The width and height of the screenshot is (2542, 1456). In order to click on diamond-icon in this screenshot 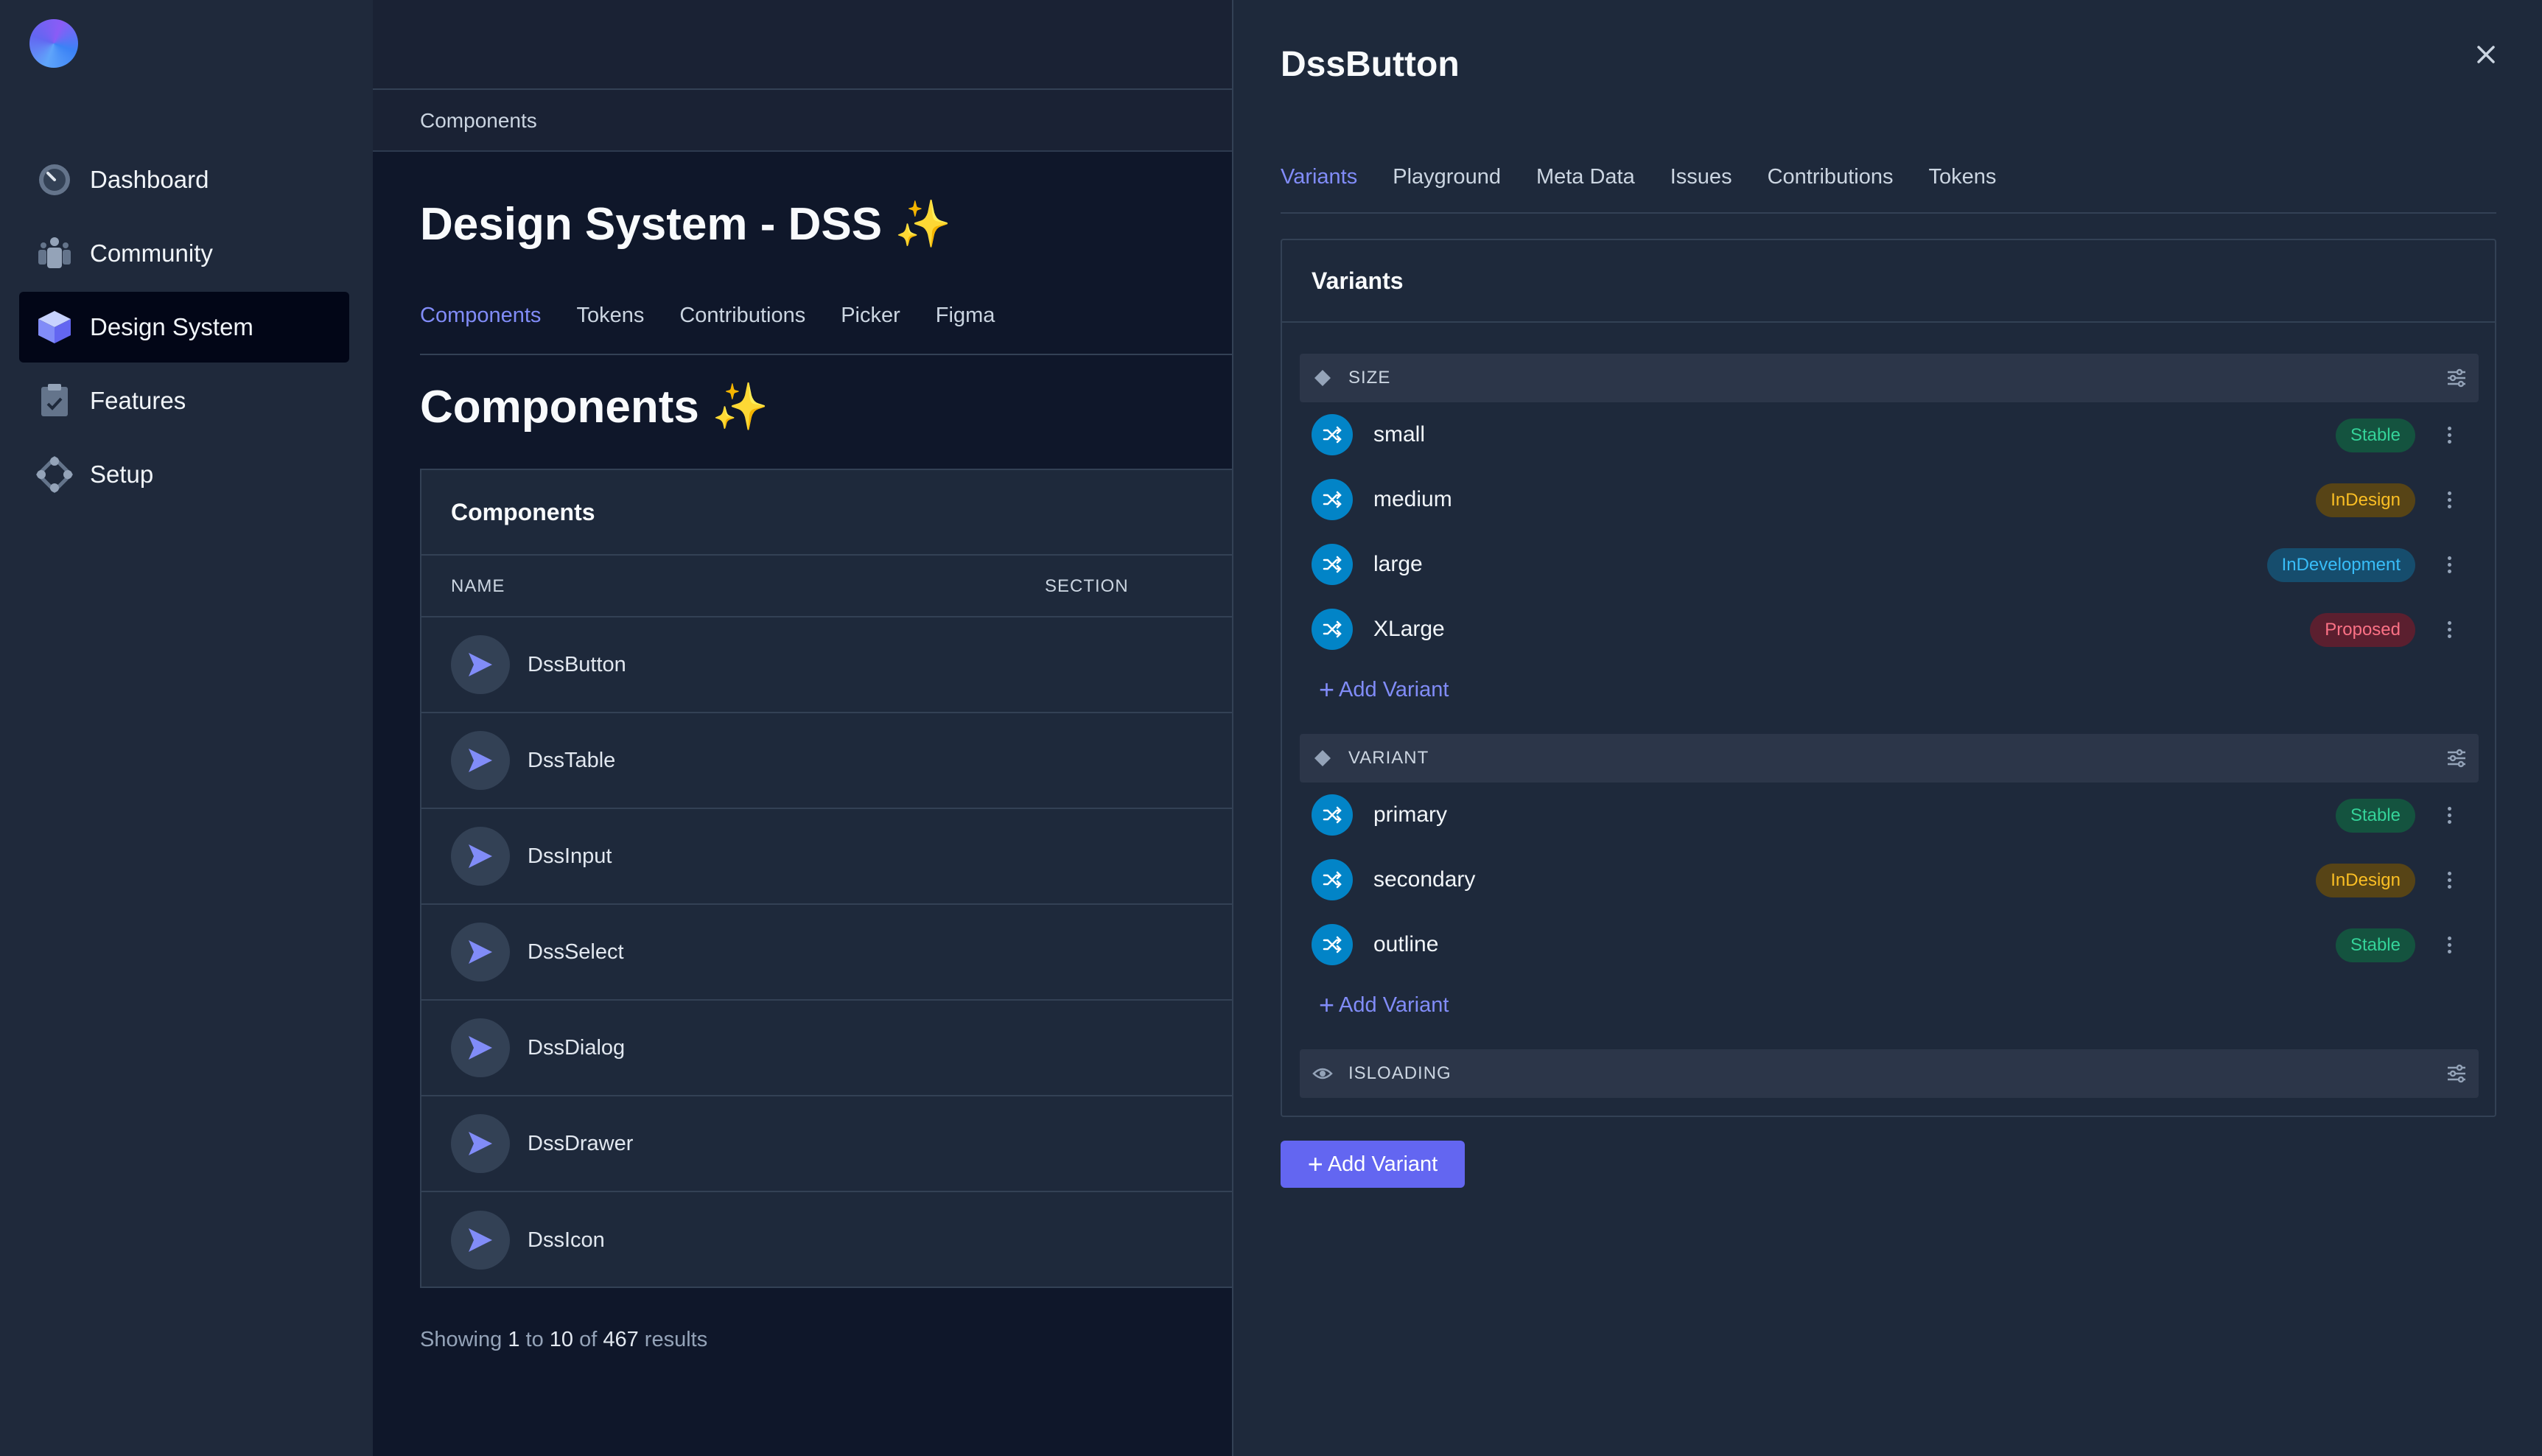, I will do `click(1323, 378)`.